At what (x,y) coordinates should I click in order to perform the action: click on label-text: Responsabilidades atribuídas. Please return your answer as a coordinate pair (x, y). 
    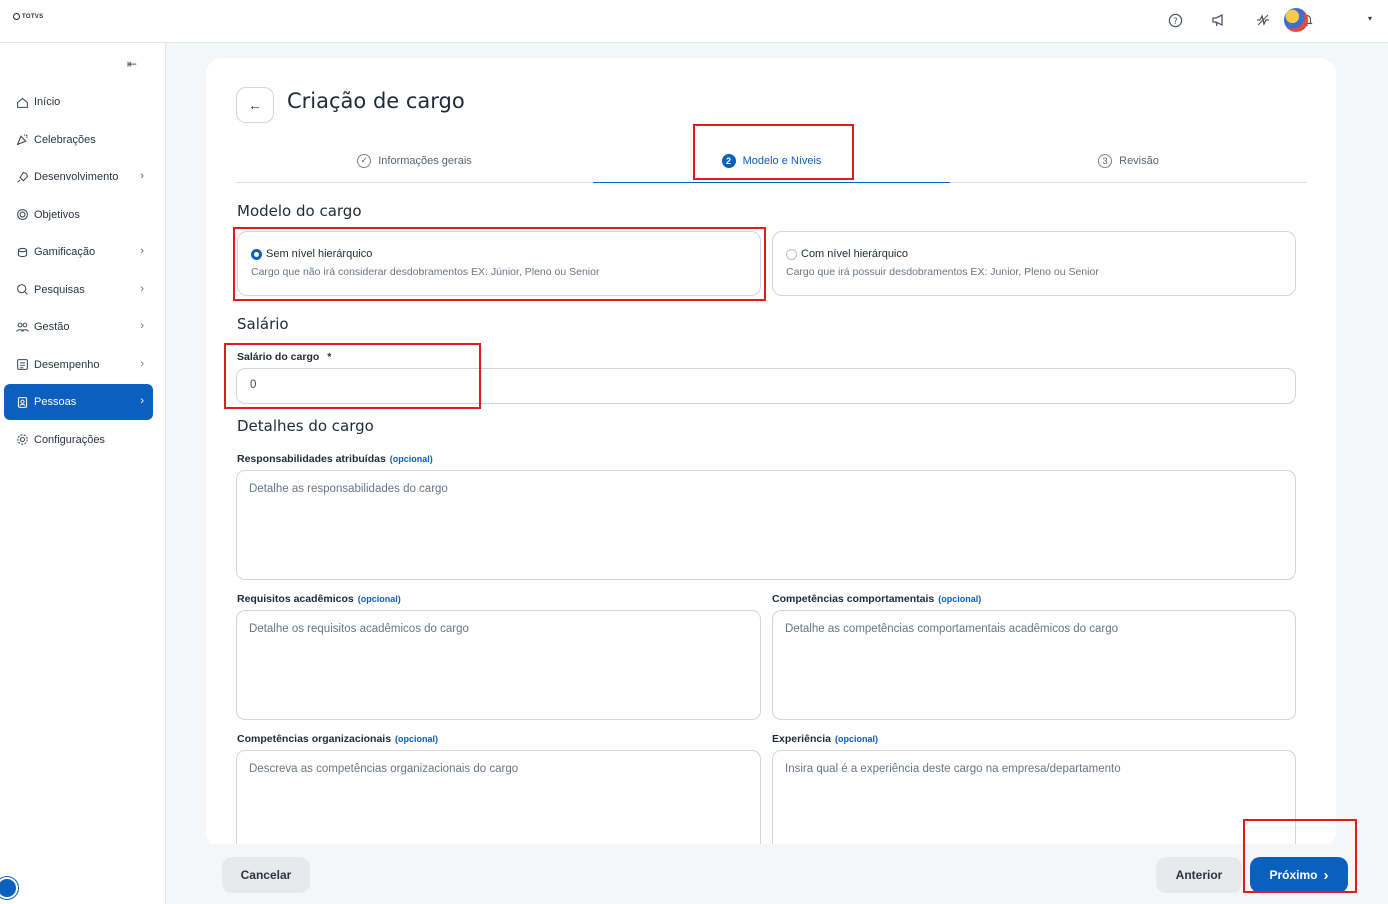
    Looking at the image, I should click on (311, 459).